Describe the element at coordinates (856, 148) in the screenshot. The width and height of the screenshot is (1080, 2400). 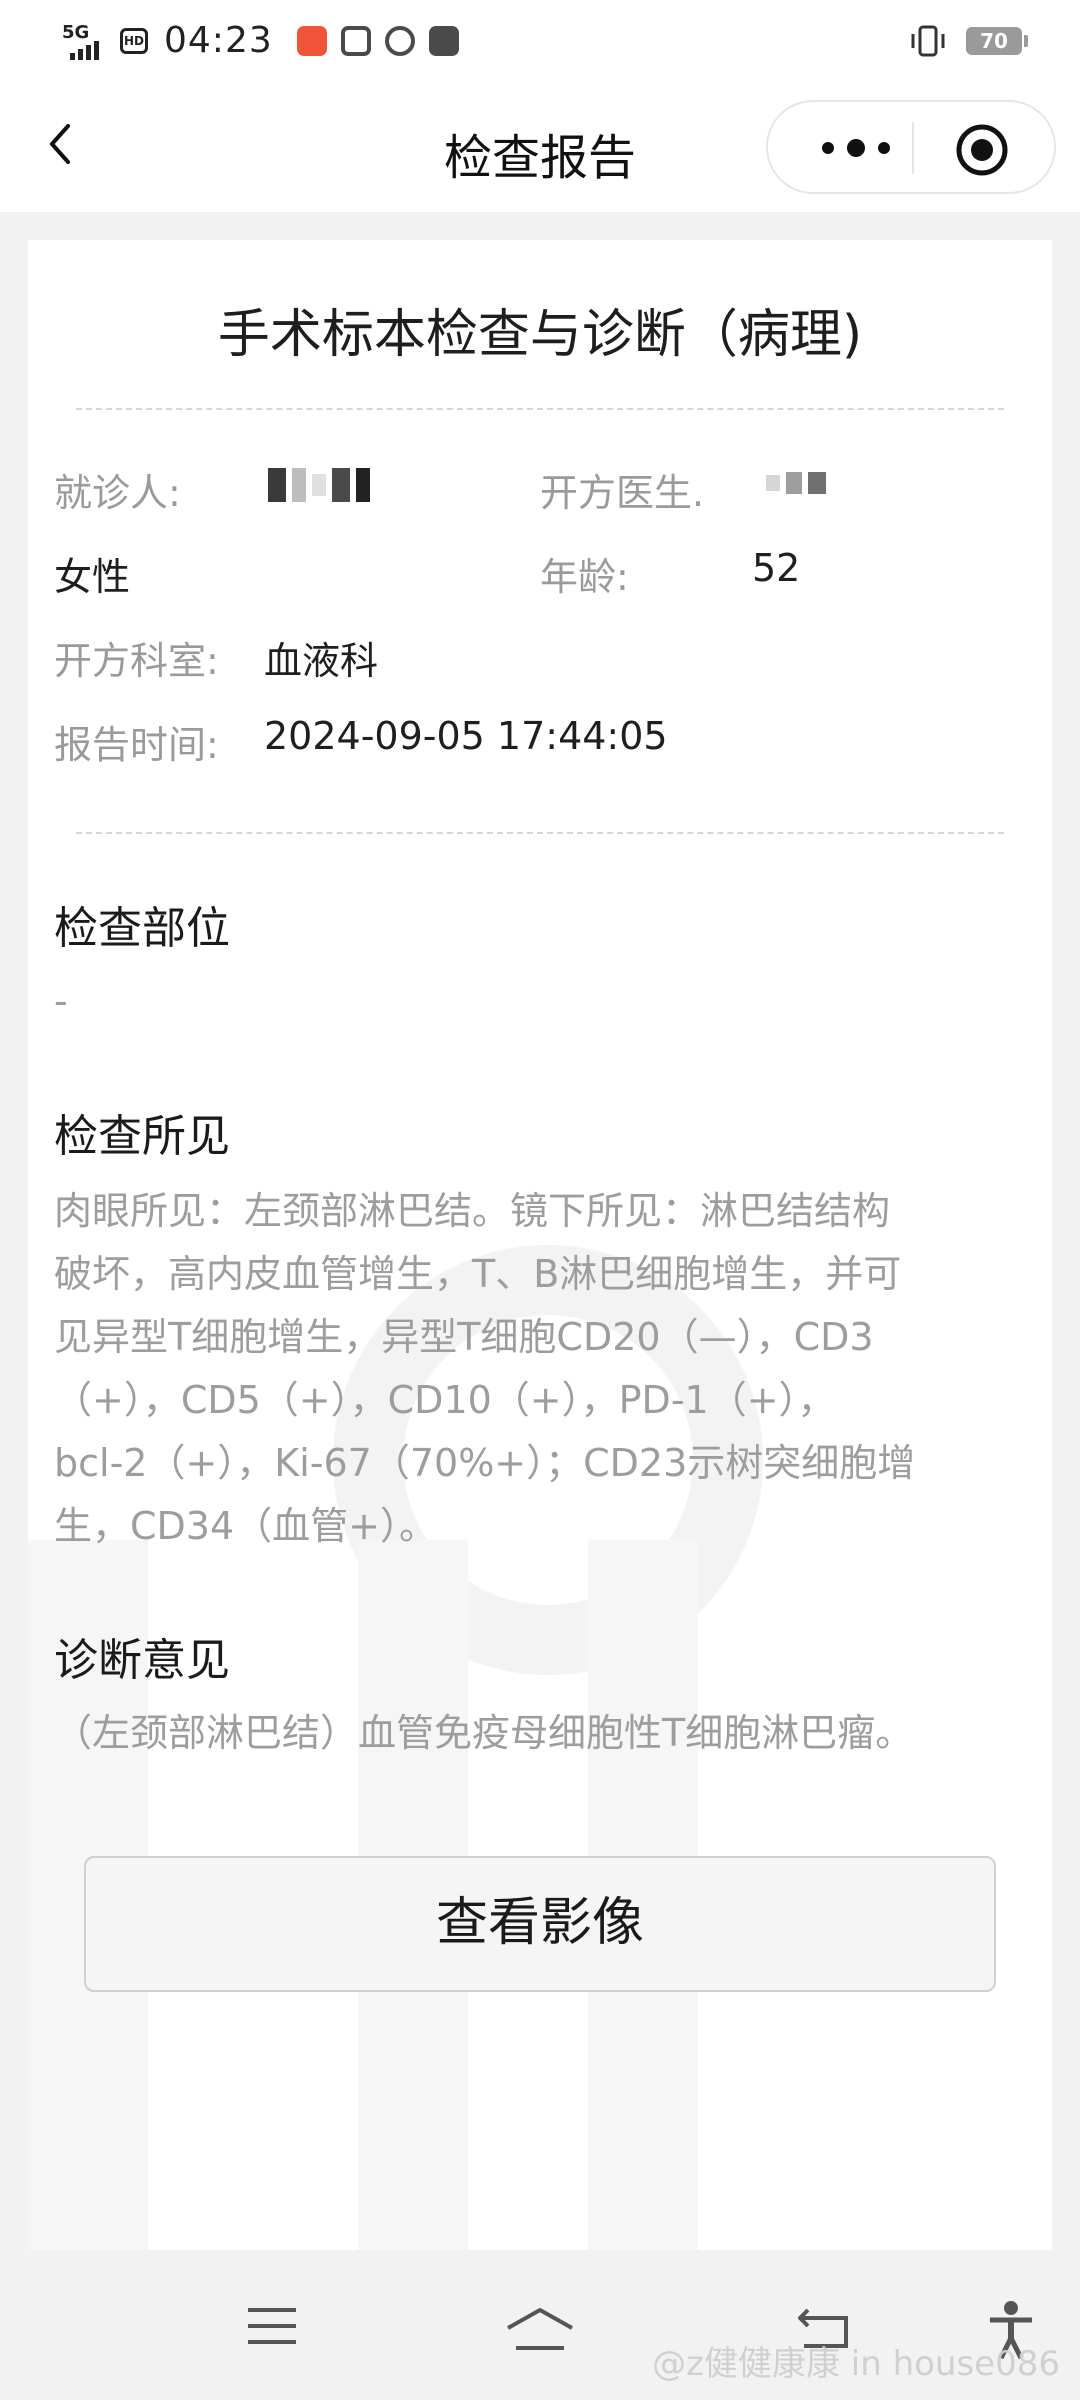
I see `more-dots-icon` at that location.